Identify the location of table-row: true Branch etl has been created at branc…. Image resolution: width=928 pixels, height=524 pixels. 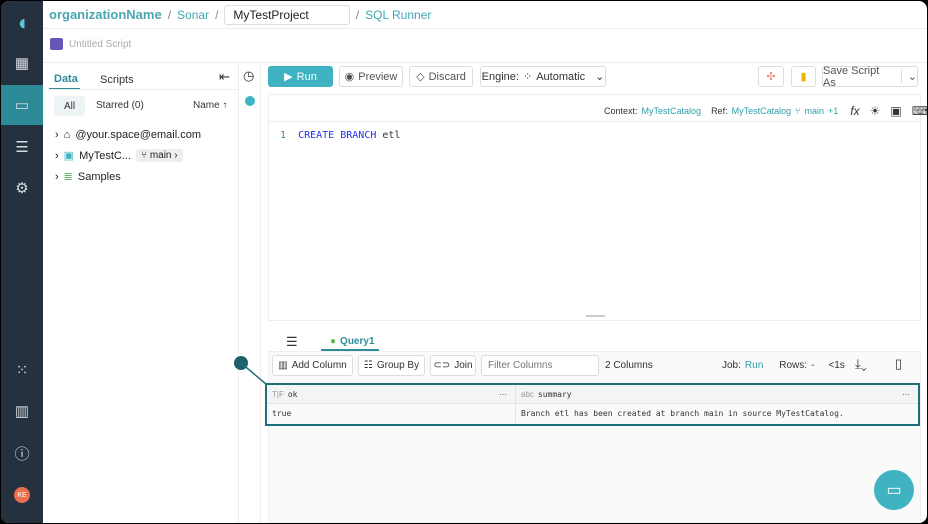
(592, 413).